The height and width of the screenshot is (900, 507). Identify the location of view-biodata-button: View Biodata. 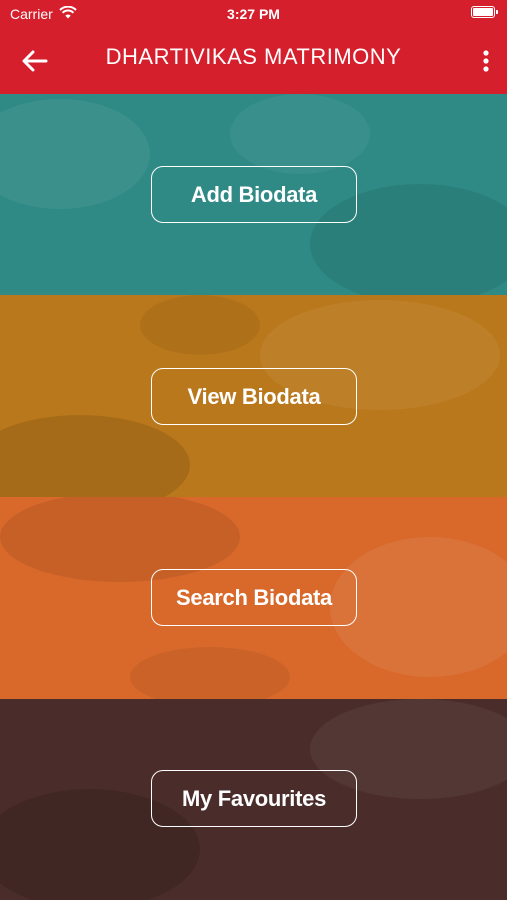
(254, 396).